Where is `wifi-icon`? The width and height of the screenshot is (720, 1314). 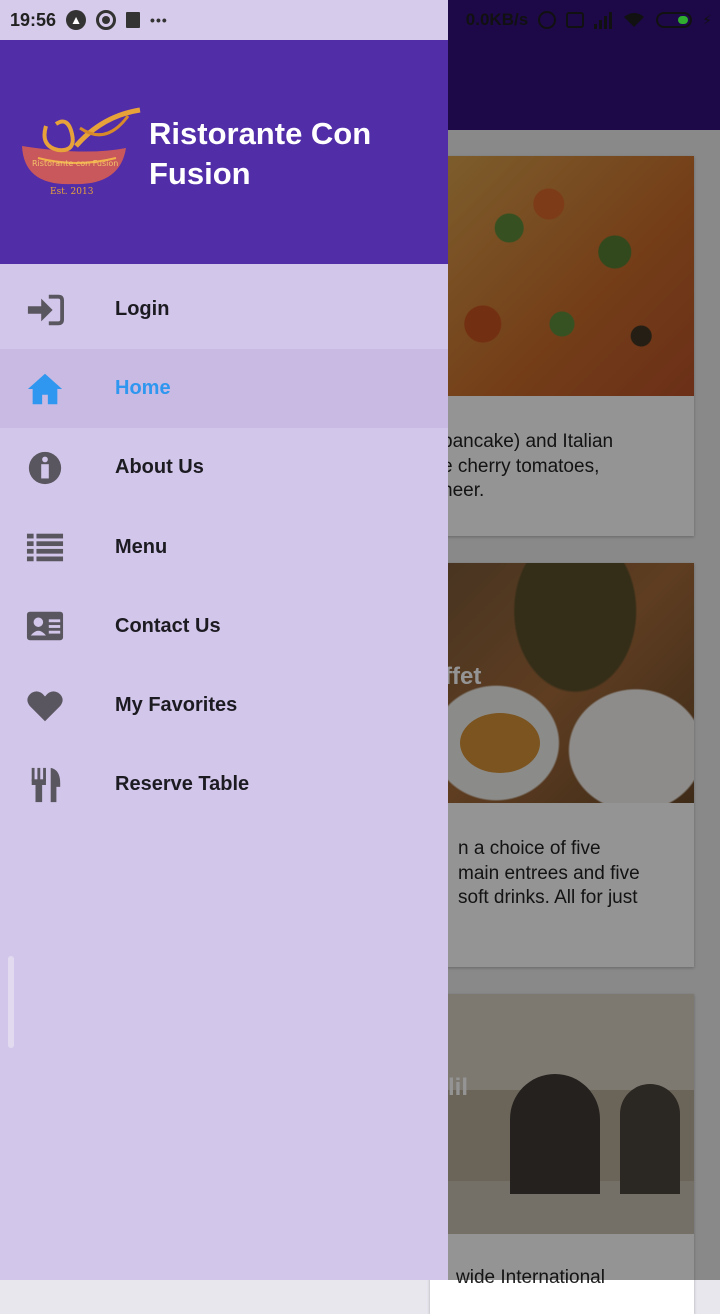
wifi-icon is located at coordinates (634, 20).